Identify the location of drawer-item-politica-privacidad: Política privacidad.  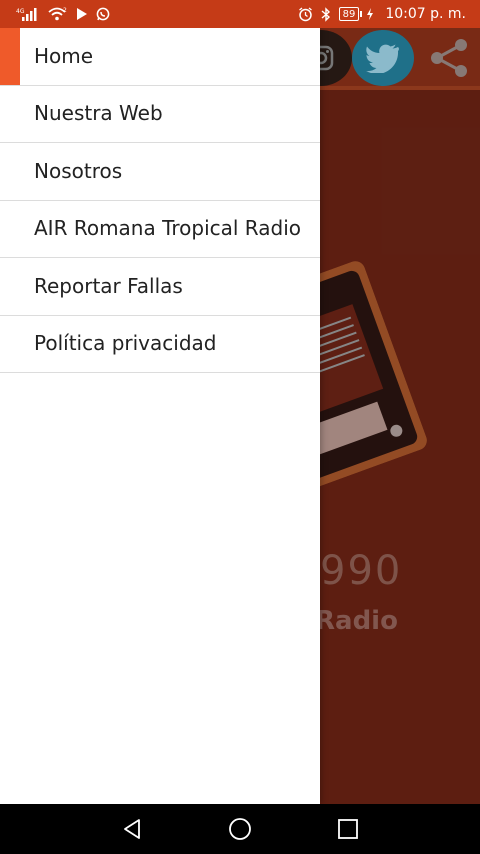
(160, 344).